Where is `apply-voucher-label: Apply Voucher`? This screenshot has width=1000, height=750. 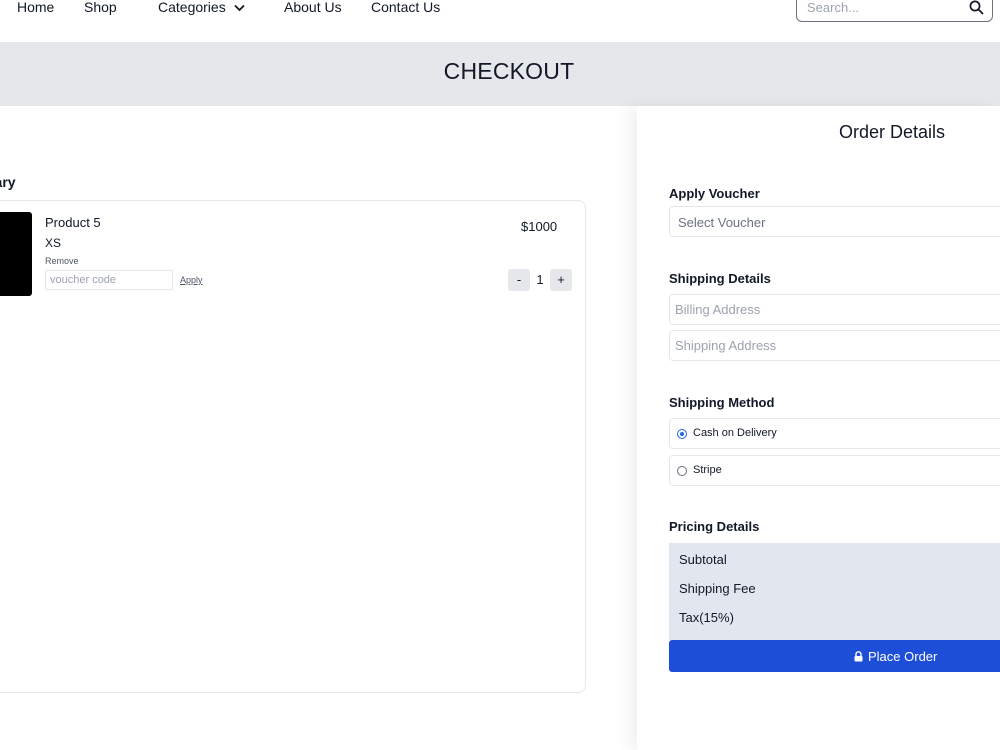 apply-voucher-label: Apply Voucher is located at coordinates (714, 193).